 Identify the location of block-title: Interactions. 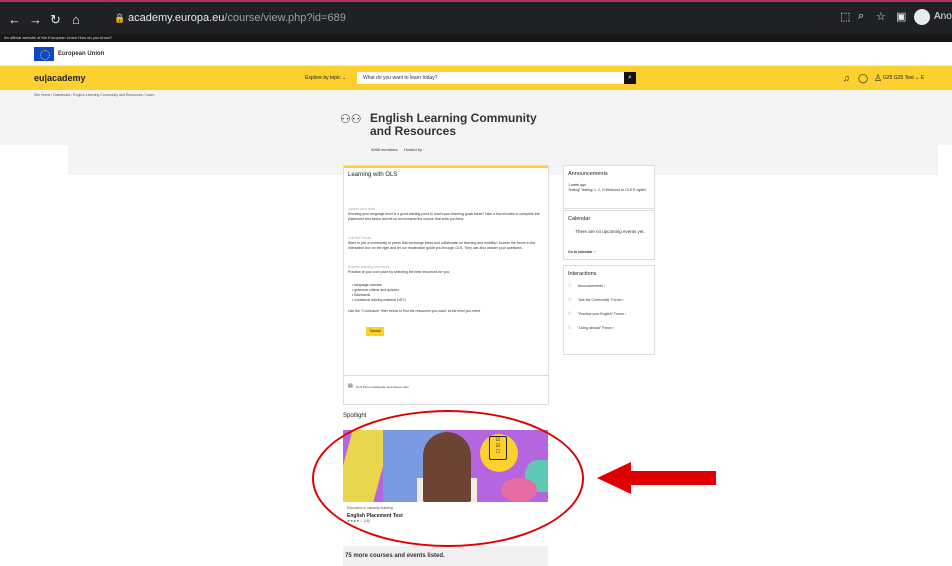
(582, 274).